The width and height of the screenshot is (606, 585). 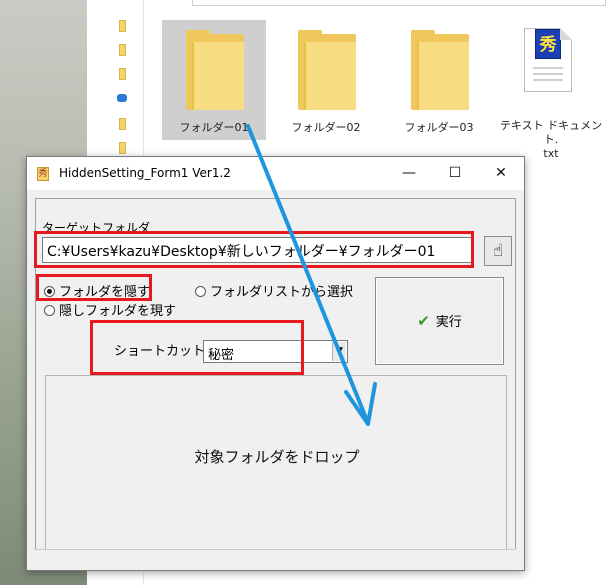 I want to click on pointer-button: ☝, so click(x=498, y=251).